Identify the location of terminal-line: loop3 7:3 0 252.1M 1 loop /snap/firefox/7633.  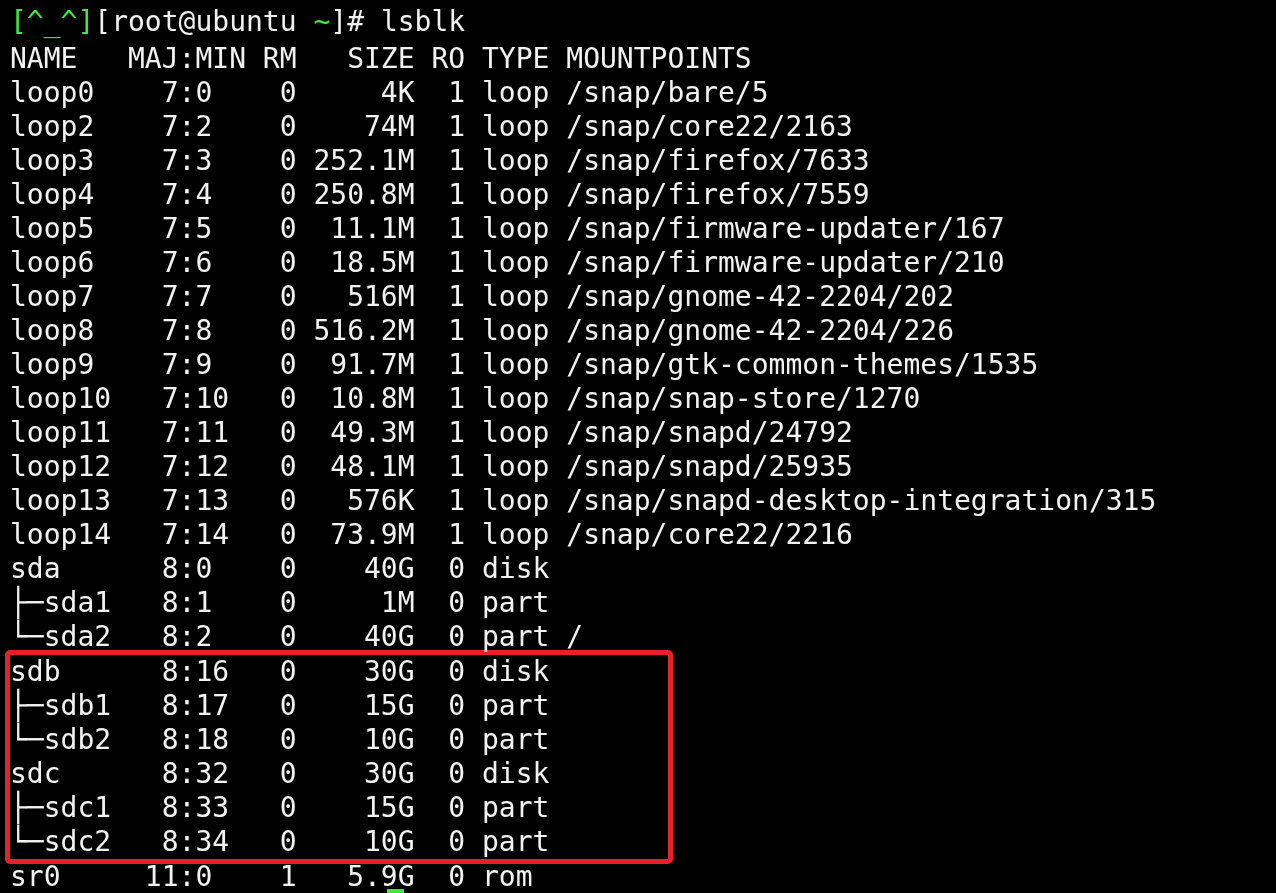
(440, 161).